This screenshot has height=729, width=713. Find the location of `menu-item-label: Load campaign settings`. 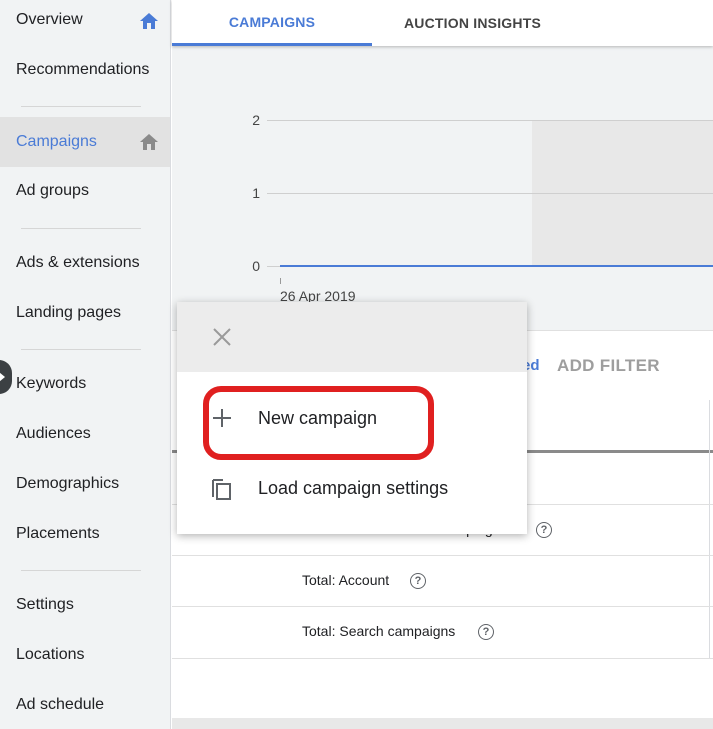

menu-item-label: Load campaign settings is located at coordinates (353, 487).